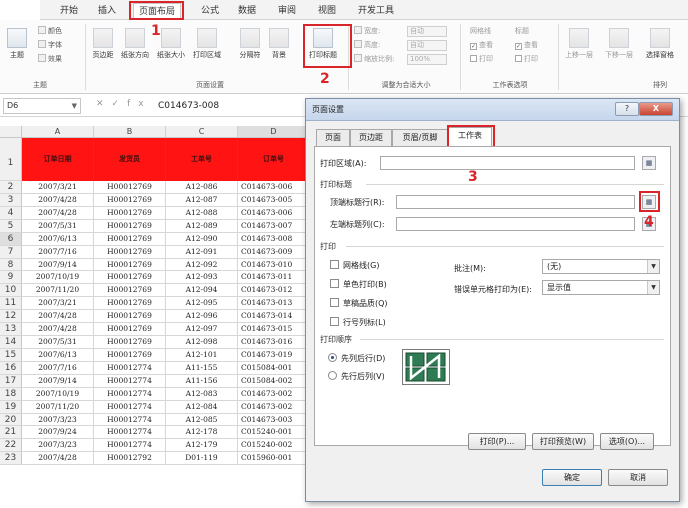 This screenshot has width=688, height=508. What do you see at coordinates (481, 59) in the screenshot?
I see `gridlines-print-checkbox: 打印` at bounding box center [481, 59].